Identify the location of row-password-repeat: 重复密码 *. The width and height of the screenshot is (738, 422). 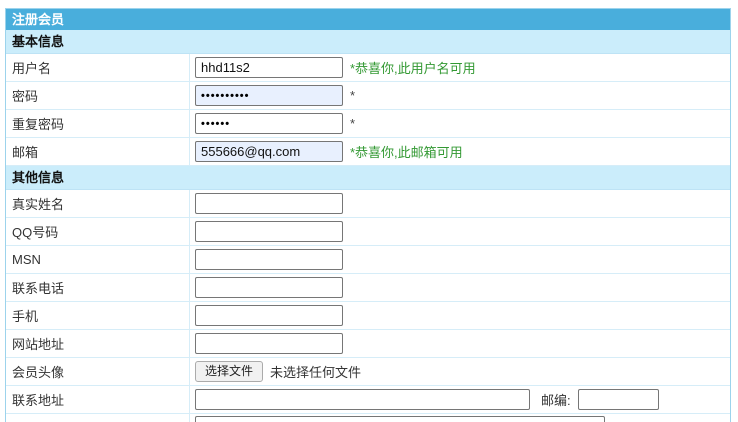
(368, 124).